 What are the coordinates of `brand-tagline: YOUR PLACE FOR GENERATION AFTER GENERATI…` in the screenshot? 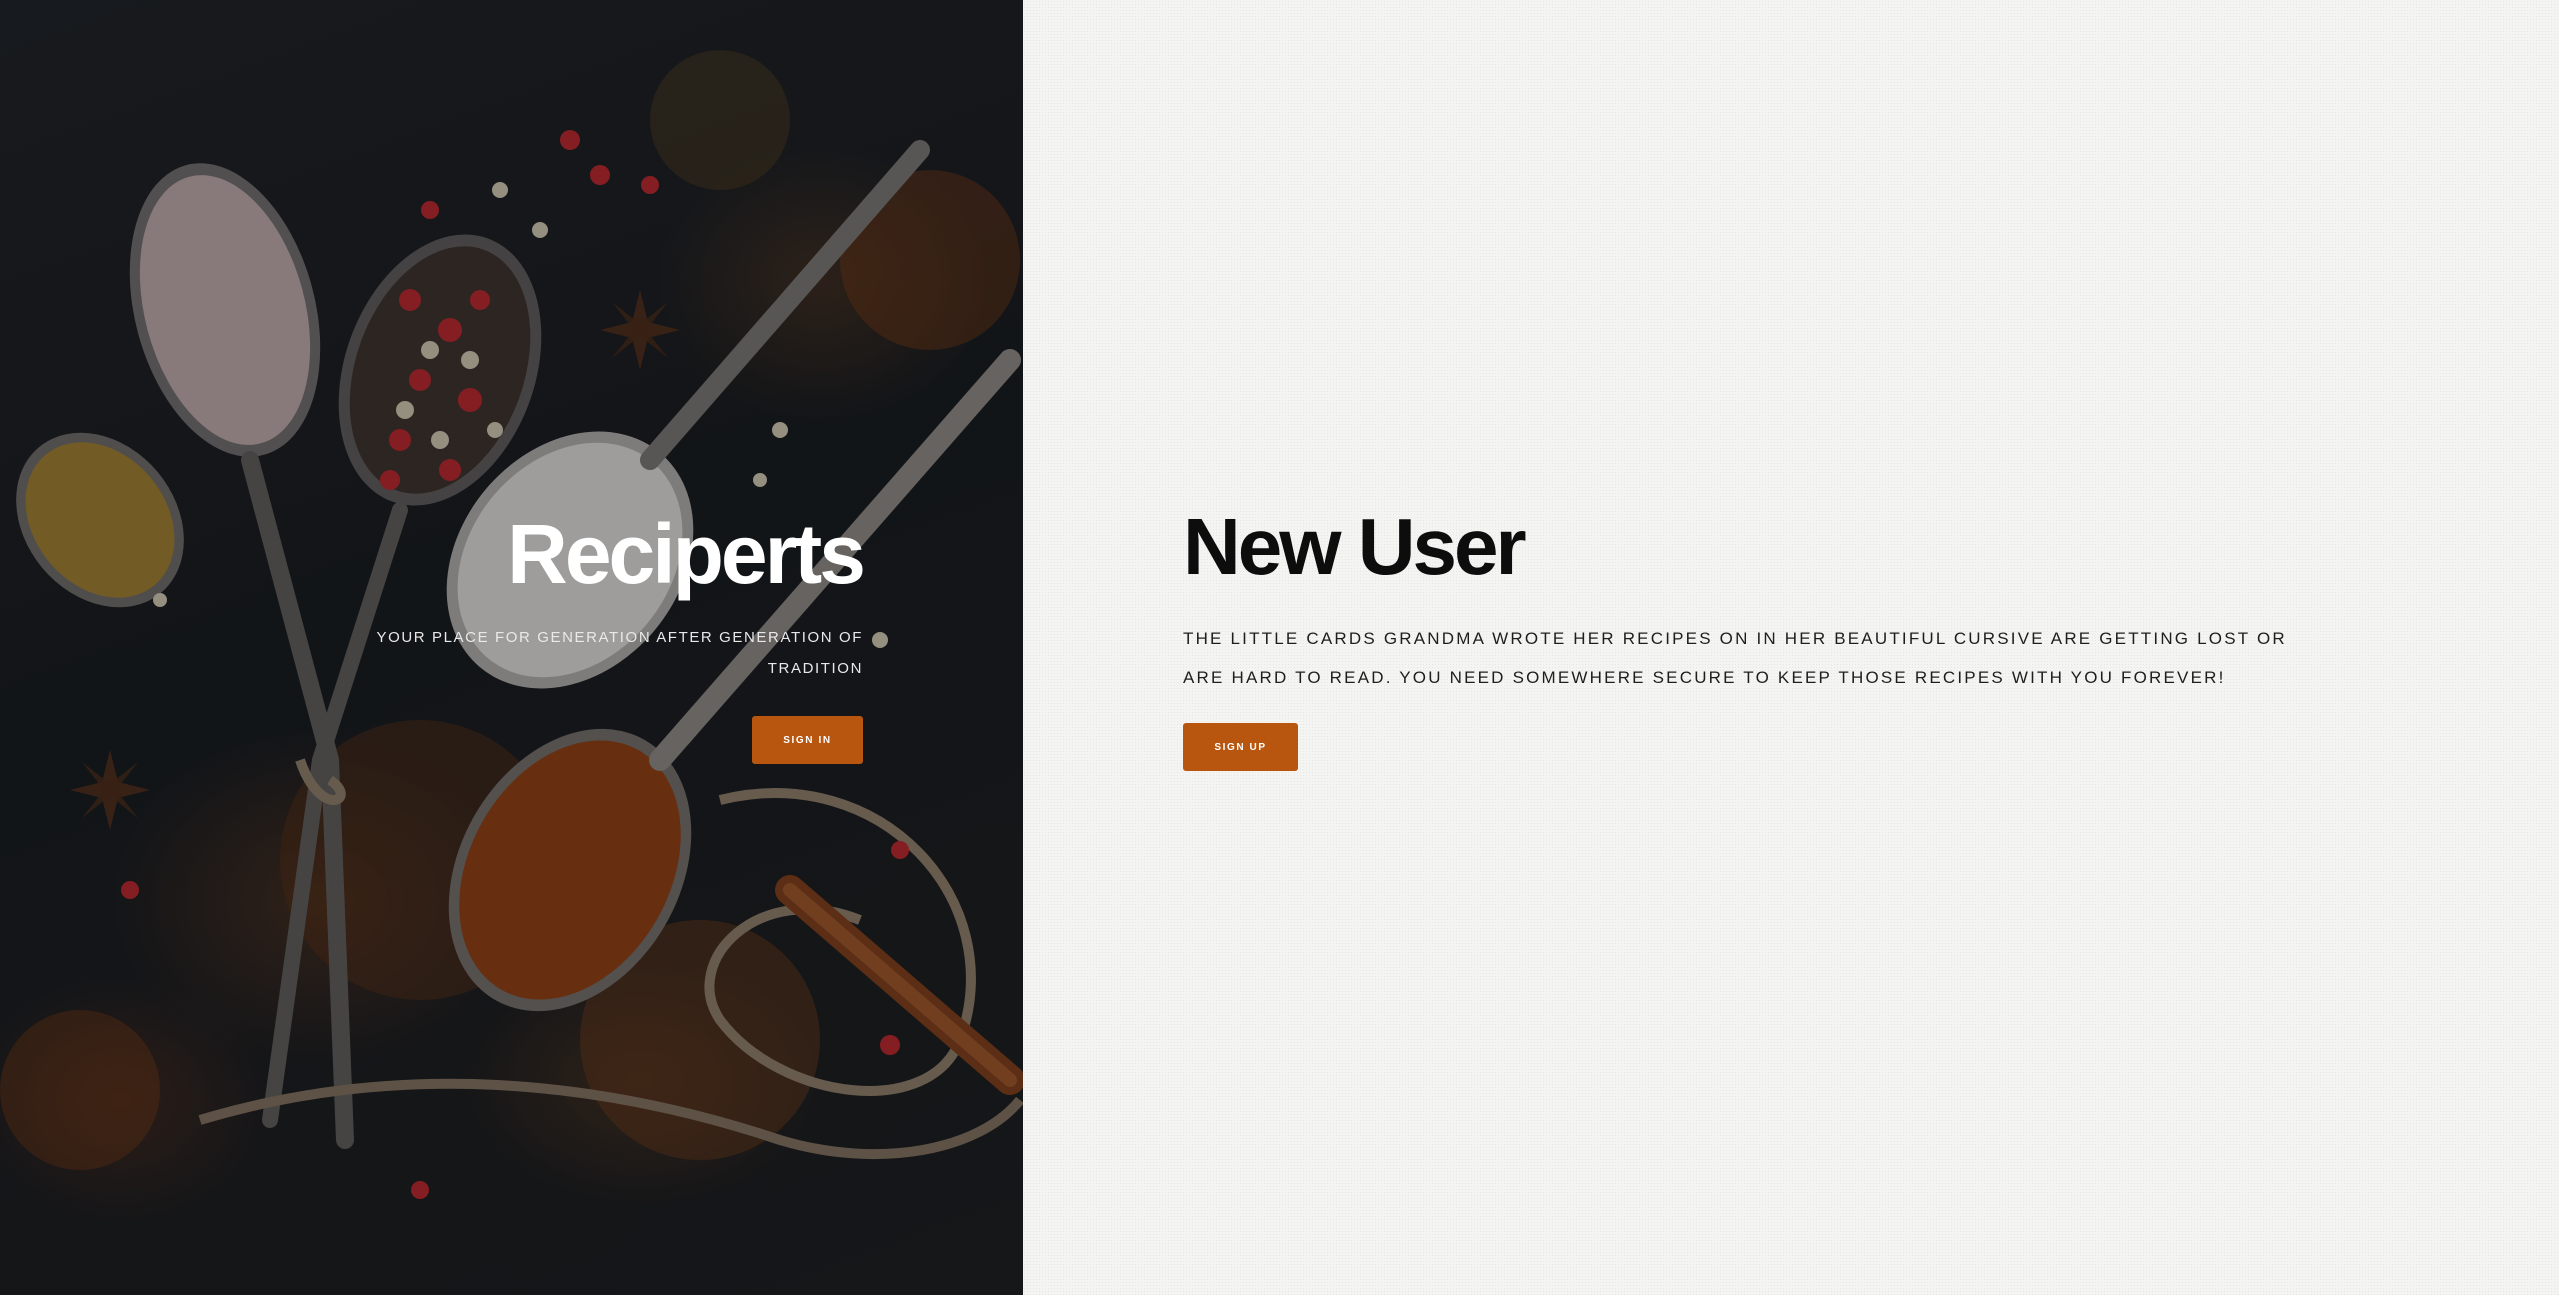 It's located at (619, 653).